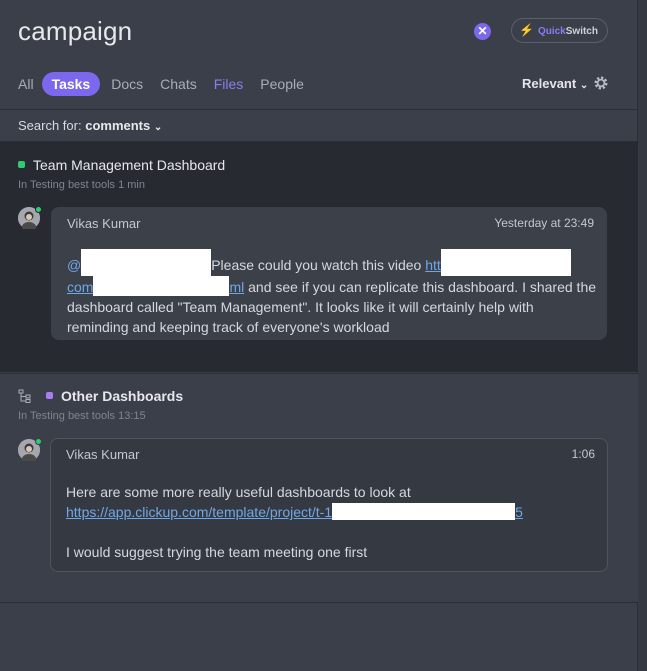 This screenshot has height=671, width=647. Describe the element at coordinates (82, 416) in the screenshot. I see `task-location: In Testing best tools 13:15` at that location.